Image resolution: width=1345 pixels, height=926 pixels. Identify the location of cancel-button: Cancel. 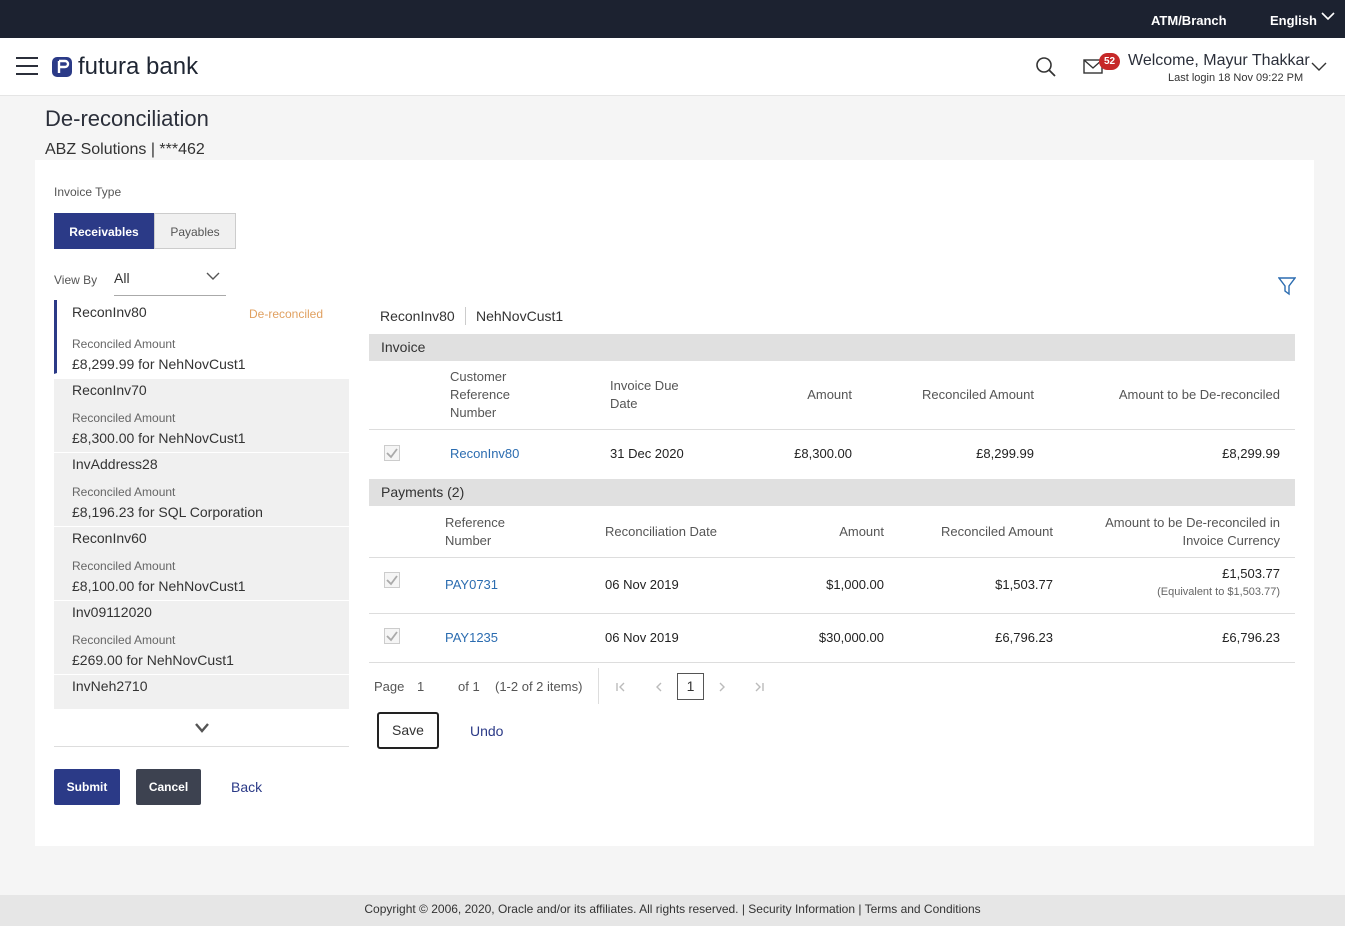
(168, 787).